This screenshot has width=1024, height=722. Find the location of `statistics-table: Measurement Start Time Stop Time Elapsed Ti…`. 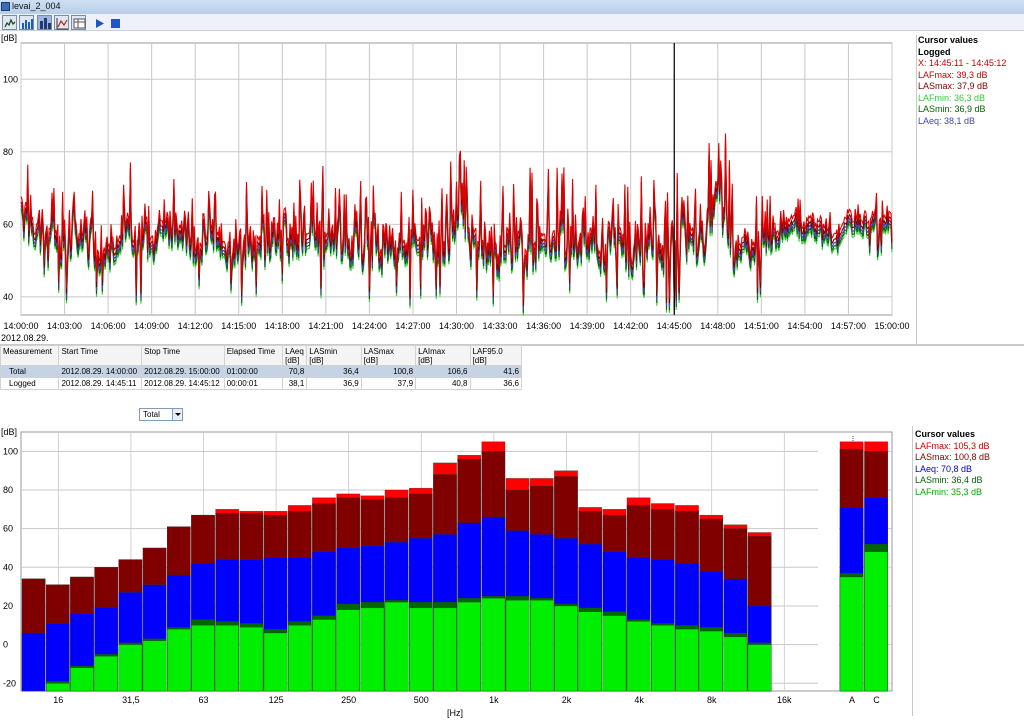

statistics-table: Measurement Start Time Stop Time Elapsed Ti… is located at coordinates (261, 367).